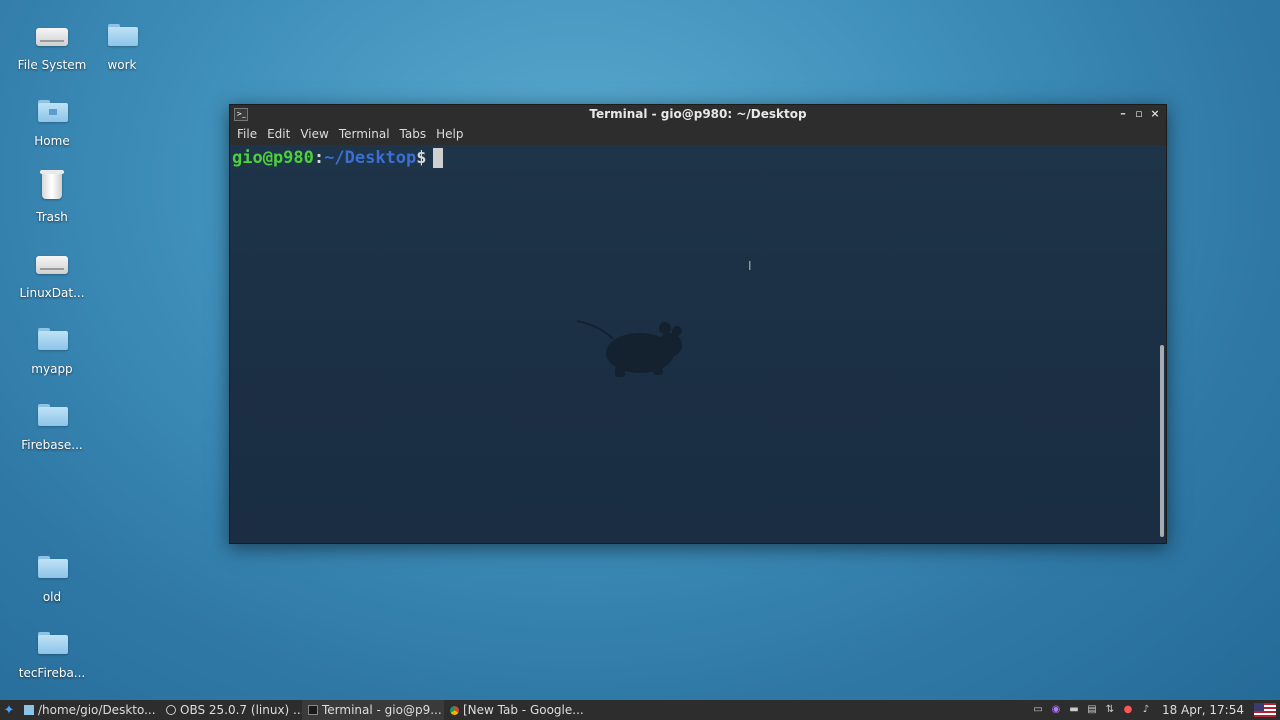  I want to click on prompt-path: ~/Desktop, so click(370, 158).